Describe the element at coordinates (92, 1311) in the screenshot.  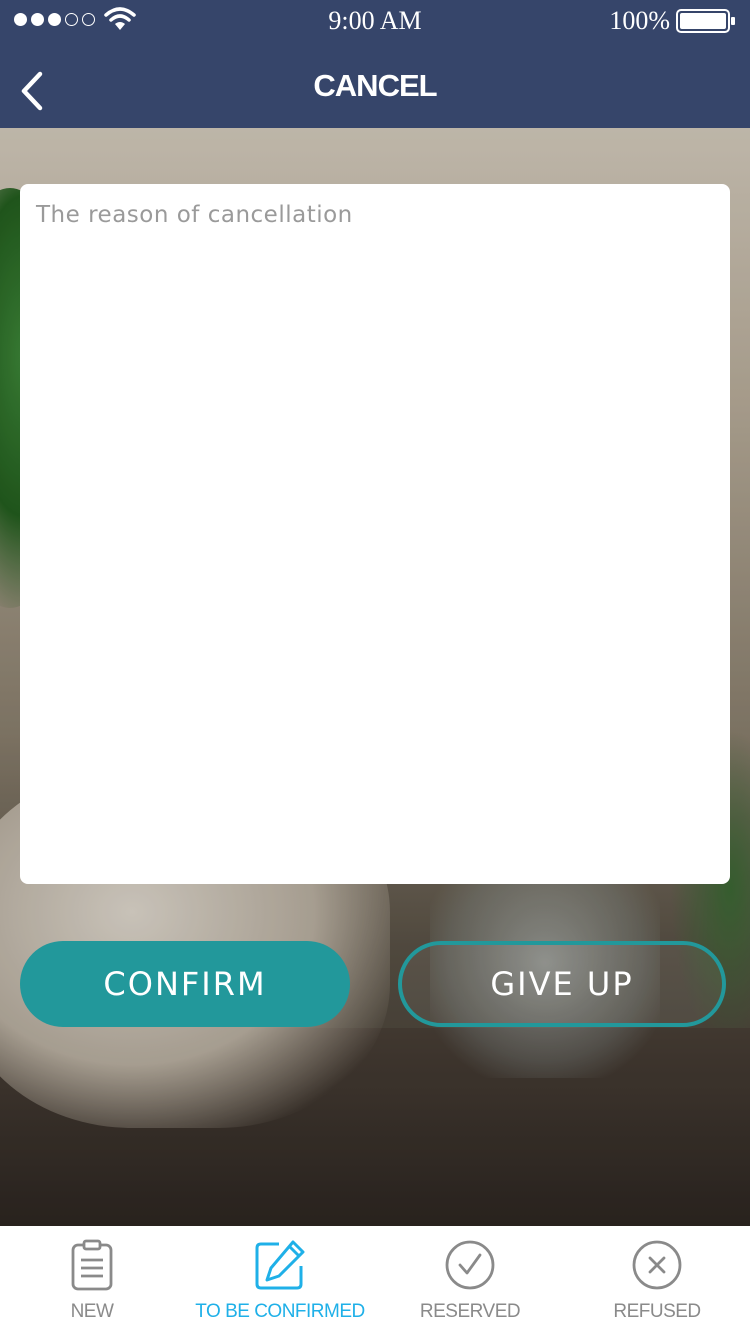
I see `tab-label: NEW` at that location.